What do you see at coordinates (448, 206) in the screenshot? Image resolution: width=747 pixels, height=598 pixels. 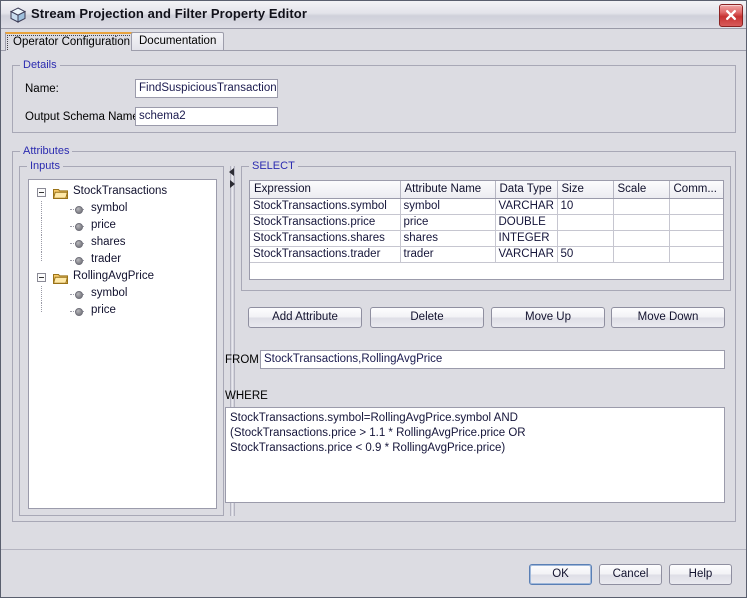 I see `cell-attribute-name: symbol` at bounding box center [448, 206].